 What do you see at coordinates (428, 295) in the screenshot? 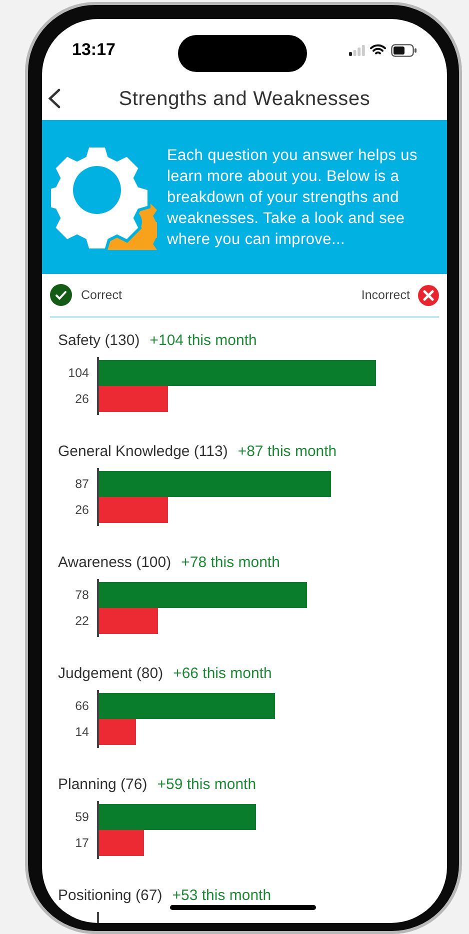
I see `cross-icon` at bounding box center [428, 295].